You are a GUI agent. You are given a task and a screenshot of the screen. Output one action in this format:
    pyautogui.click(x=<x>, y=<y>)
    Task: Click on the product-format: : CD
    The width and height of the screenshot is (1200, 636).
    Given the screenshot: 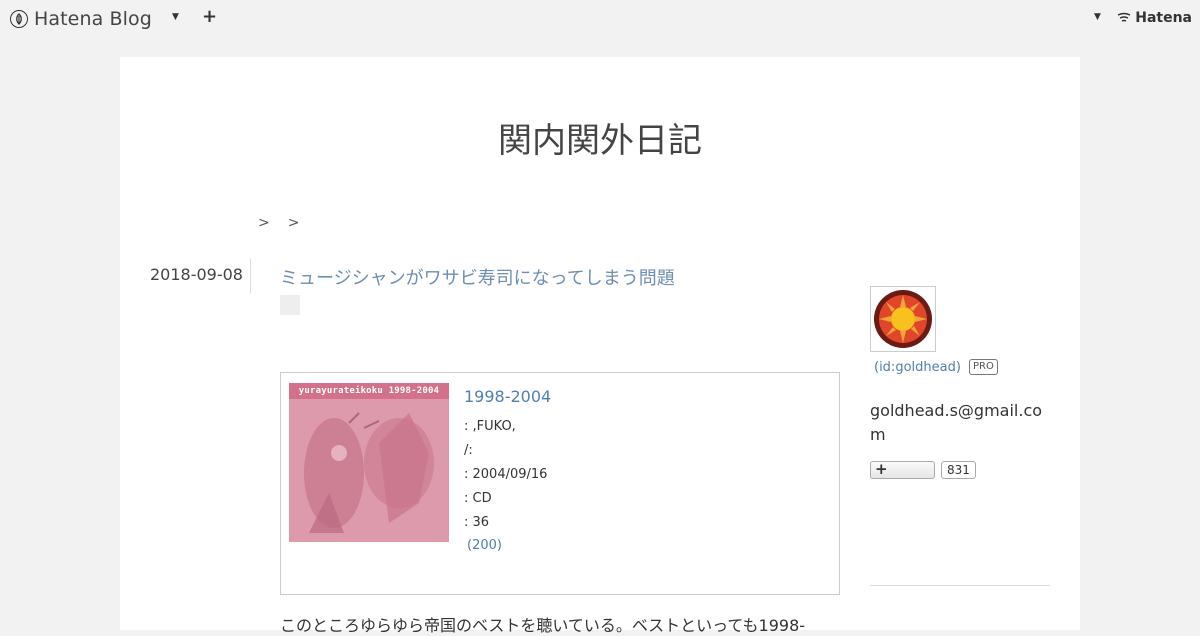 What is the action you would take?
    pyautogui.click(x=478, y=498)
    